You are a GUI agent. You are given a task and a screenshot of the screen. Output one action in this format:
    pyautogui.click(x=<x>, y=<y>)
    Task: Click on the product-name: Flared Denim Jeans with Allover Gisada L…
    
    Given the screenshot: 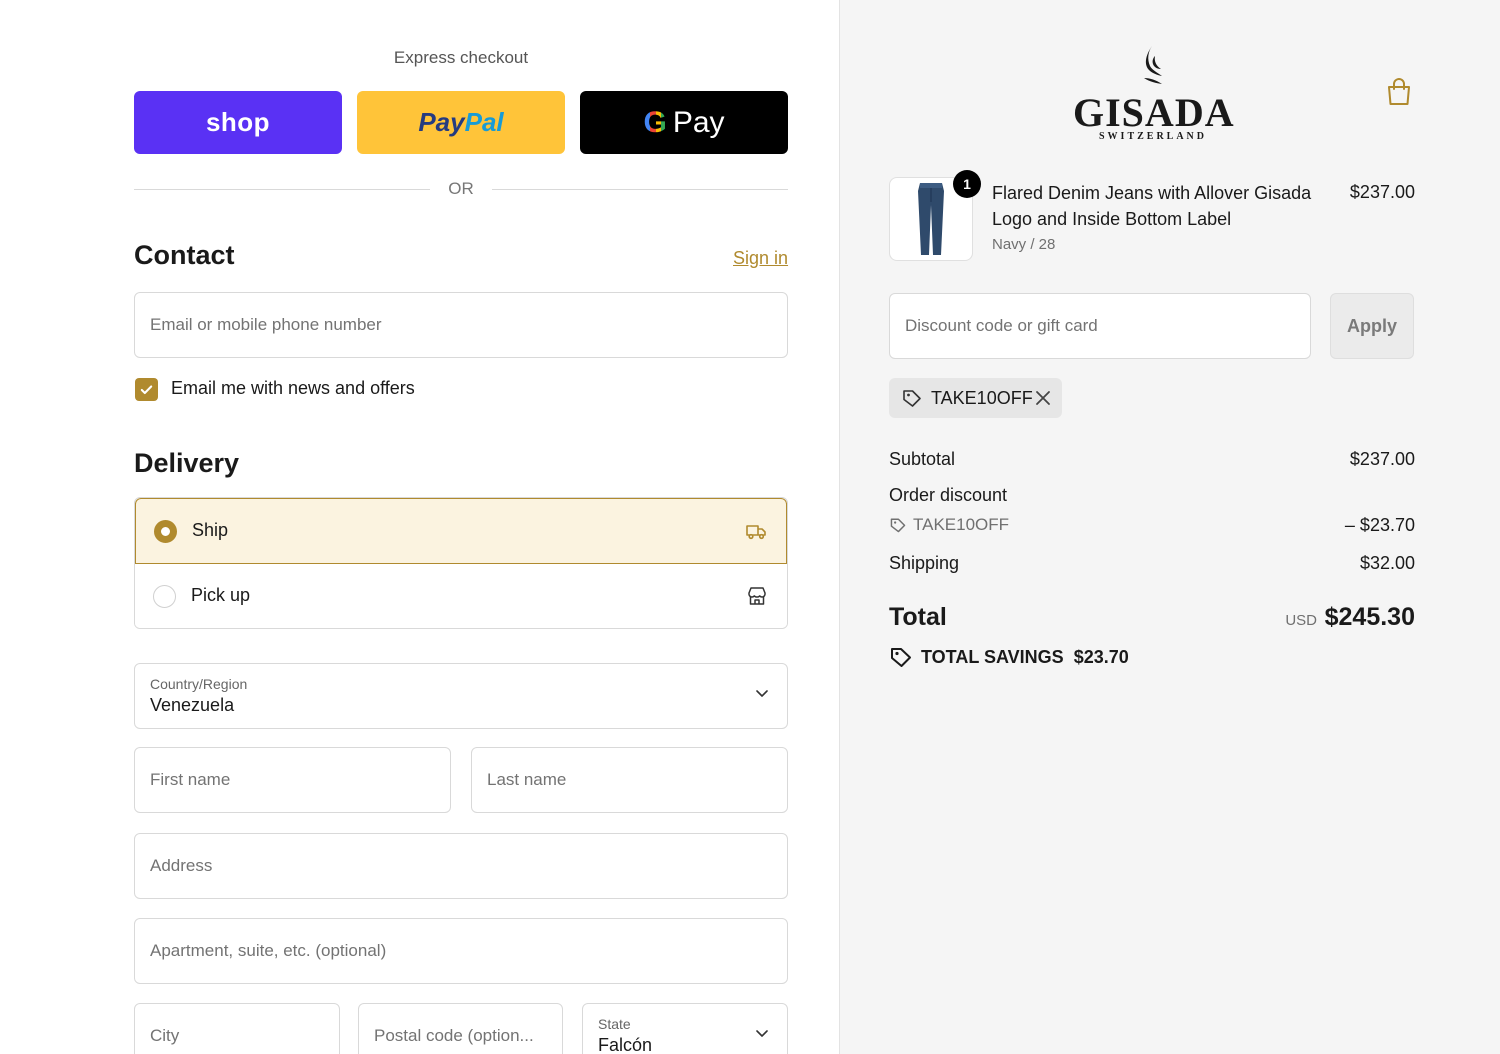 What is the action you would take?
    pyautogui.click(x=1152, y=206)
    